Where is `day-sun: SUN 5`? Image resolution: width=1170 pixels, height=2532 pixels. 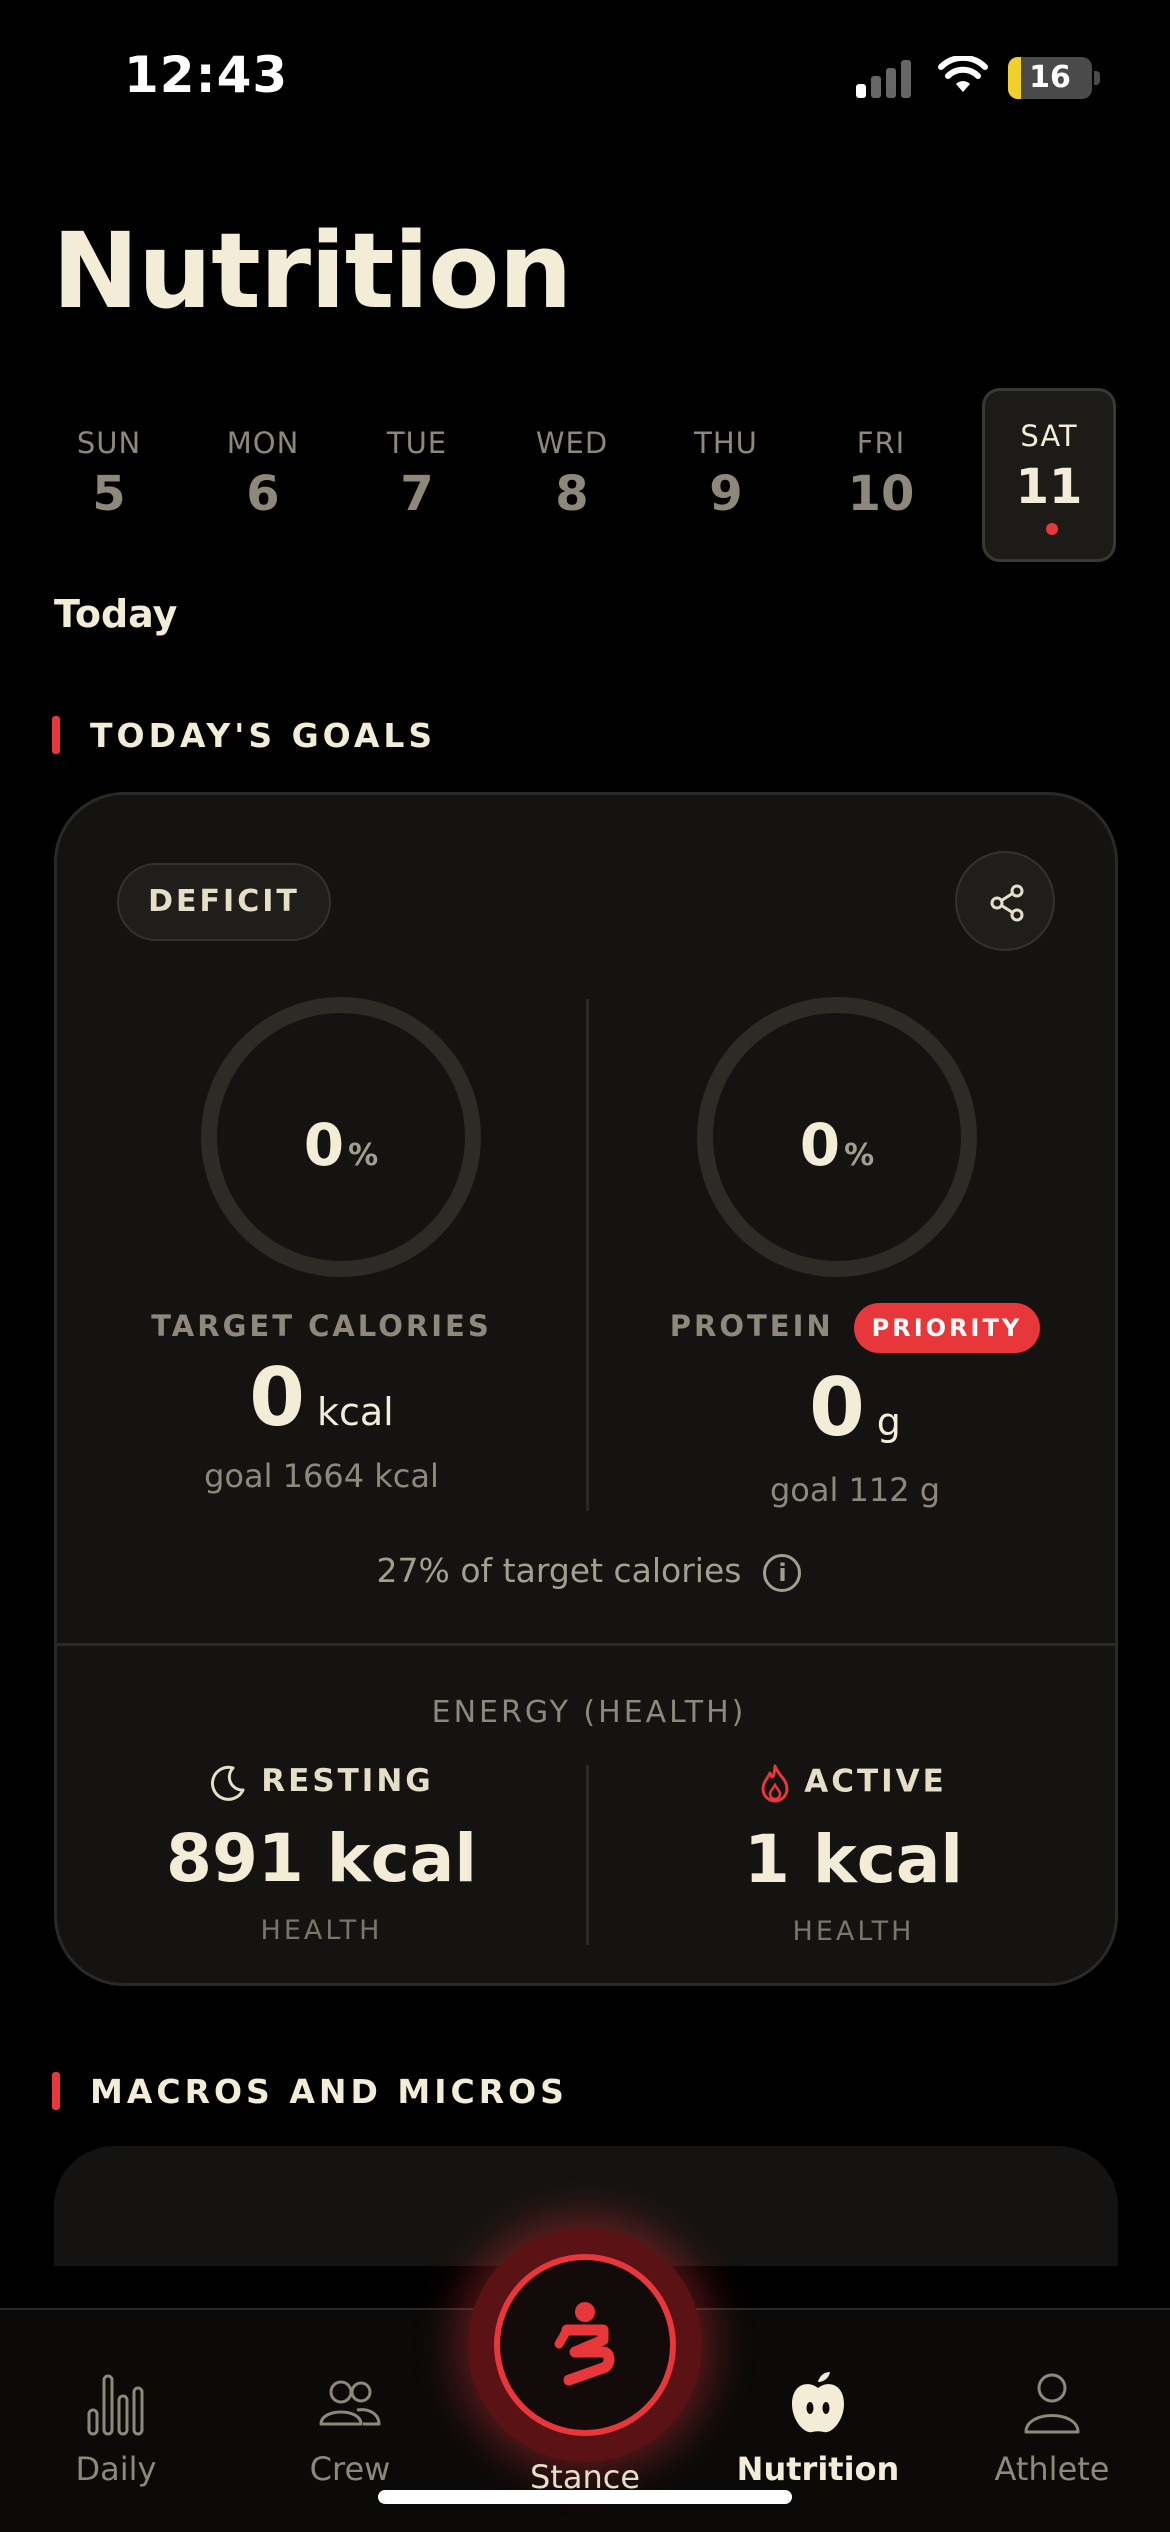 day-sun: SUN 5 is located at coordinates (109, 475).